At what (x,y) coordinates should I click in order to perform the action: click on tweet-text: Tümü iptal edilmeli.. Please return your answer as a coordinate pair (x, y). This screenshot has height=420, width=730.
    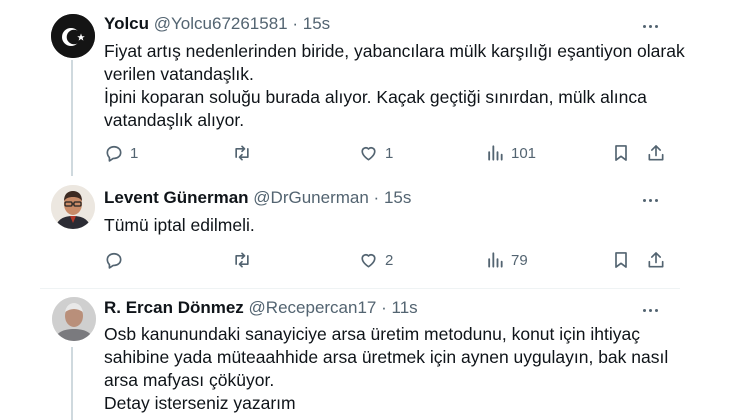
    Looking at the image, I should click on (404, 225).